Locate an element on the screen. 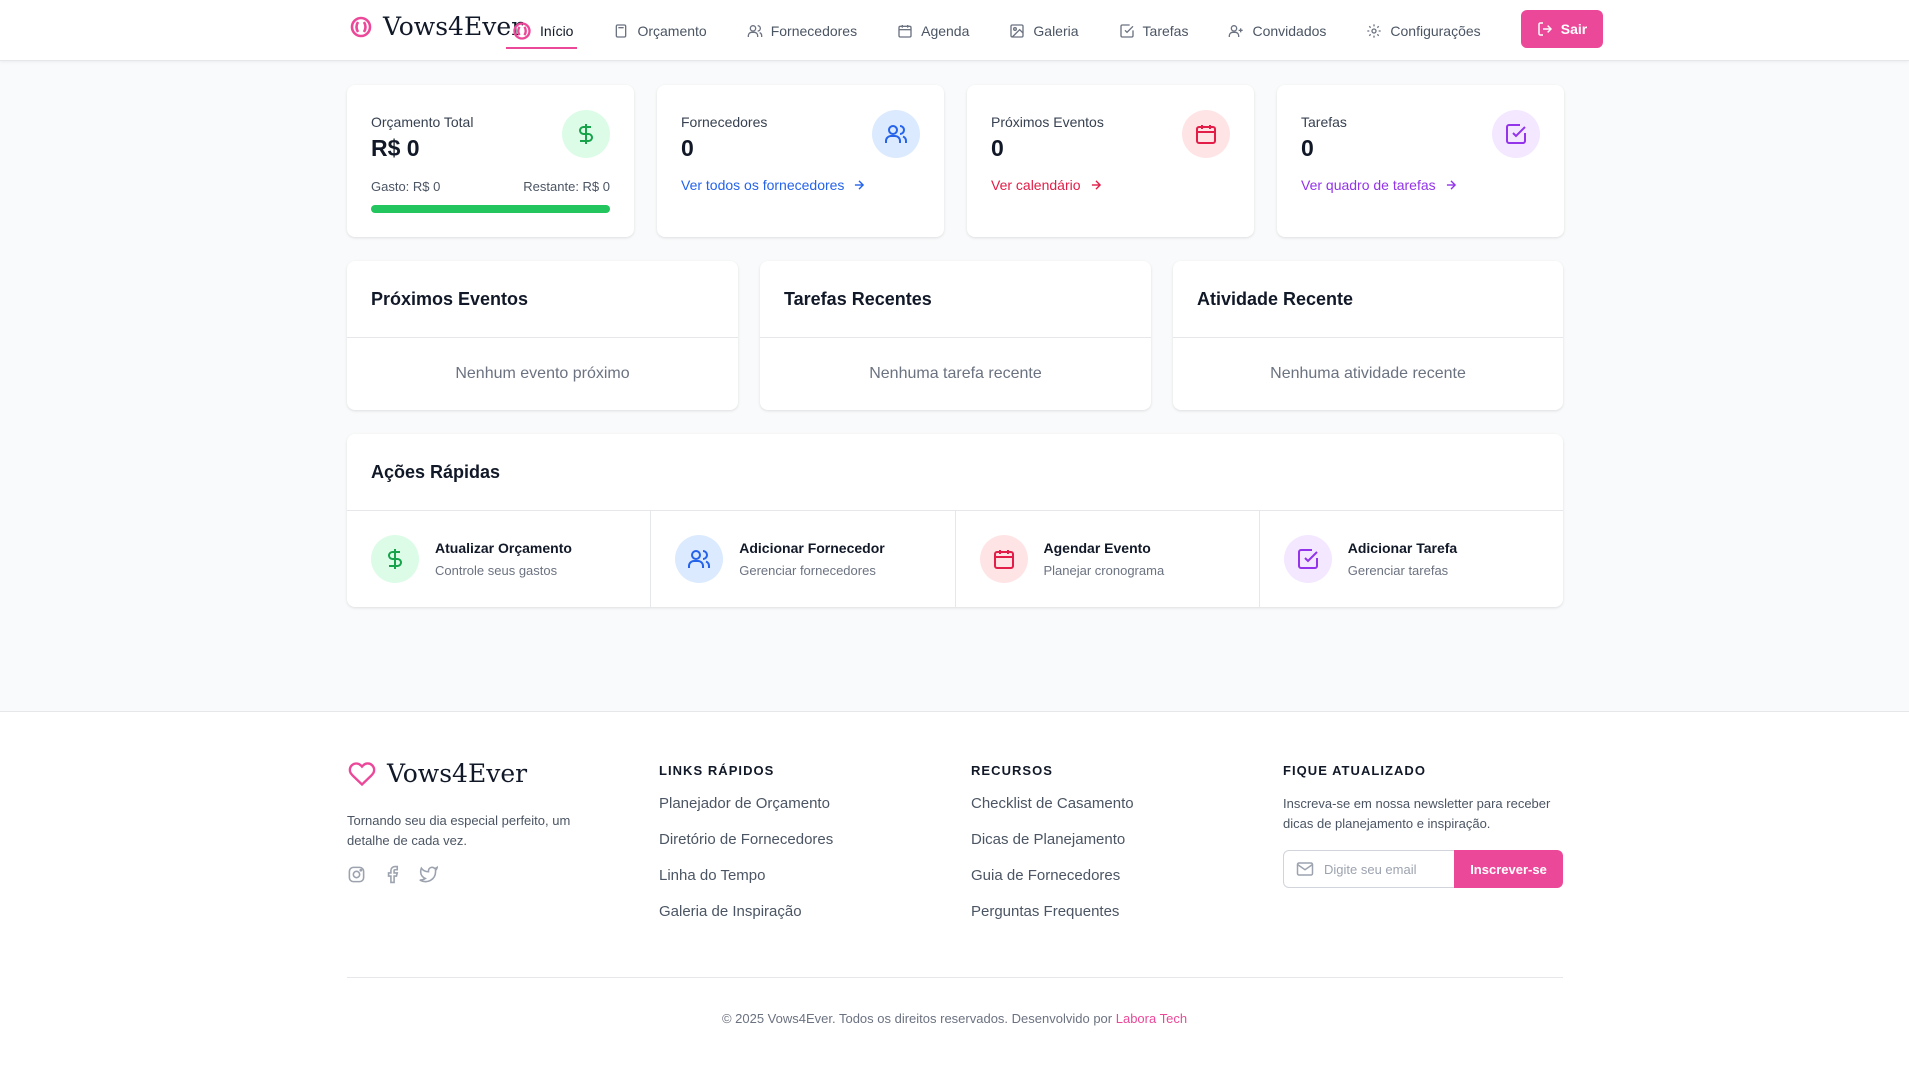 The height and width of the screenshot is (1072, 1909). nav-item-tarefas: Tarefas is located at coordinates (1154, 30).